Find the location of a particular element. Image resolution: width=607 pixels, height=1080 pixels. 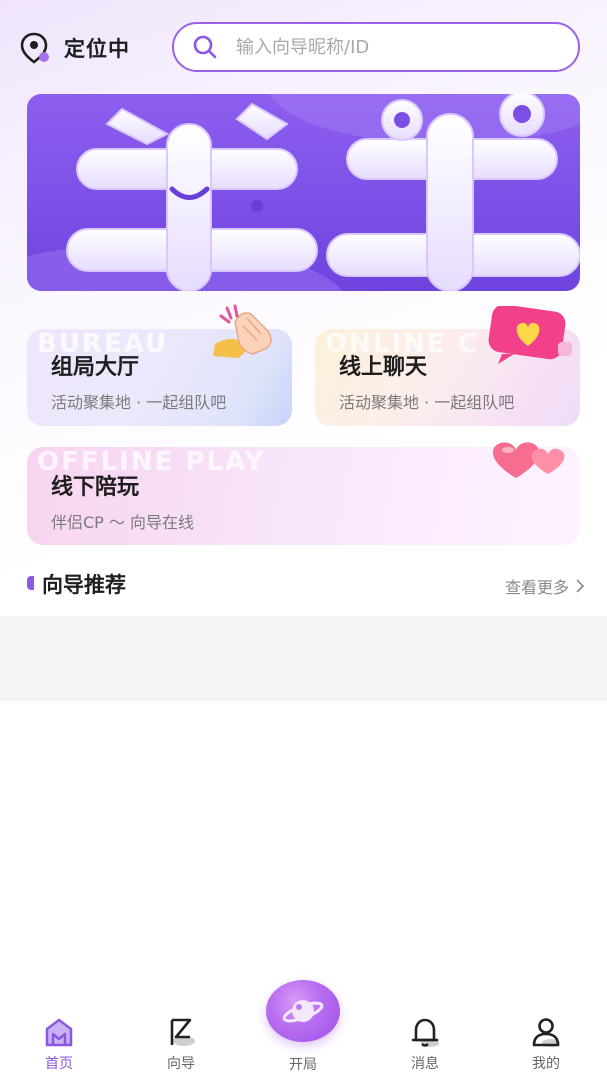

view-more-label: 查看更多 is located at coordinates (536, 587).